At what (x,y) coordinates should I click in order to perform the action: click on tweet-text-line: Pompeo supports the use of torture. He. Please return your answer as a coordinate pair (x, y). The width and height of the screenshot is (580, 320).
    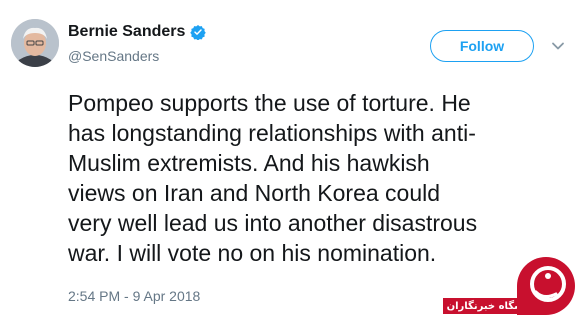
    Looking at the image, I should click on (269, 103).